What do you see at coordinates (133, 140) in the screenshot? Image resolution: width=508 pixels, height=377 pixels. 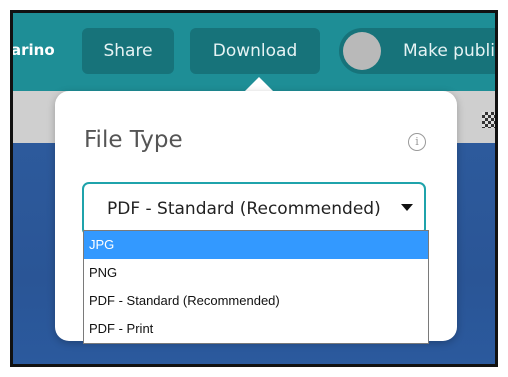 I see `file-type-heading: File Type` at bounding box center [133, 140].